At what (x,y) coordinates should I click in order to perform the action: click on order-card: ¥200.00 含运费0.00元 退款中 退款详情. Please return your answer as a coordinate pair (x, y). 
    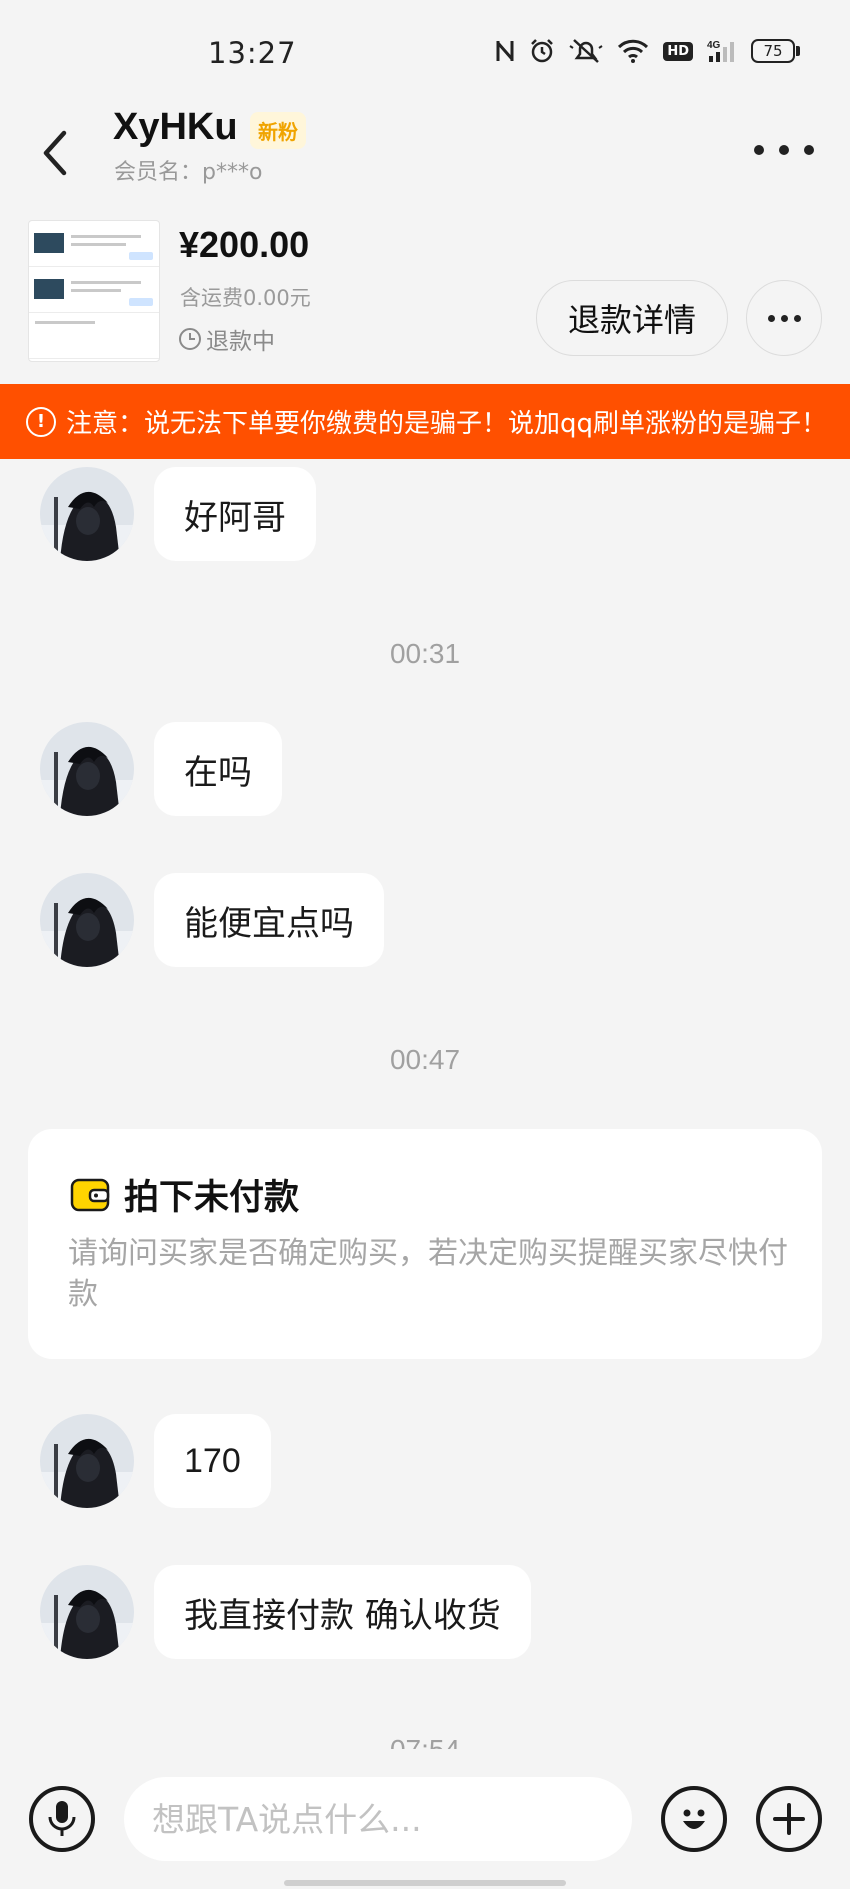
    Looking at the image, I should click on (425, 295).